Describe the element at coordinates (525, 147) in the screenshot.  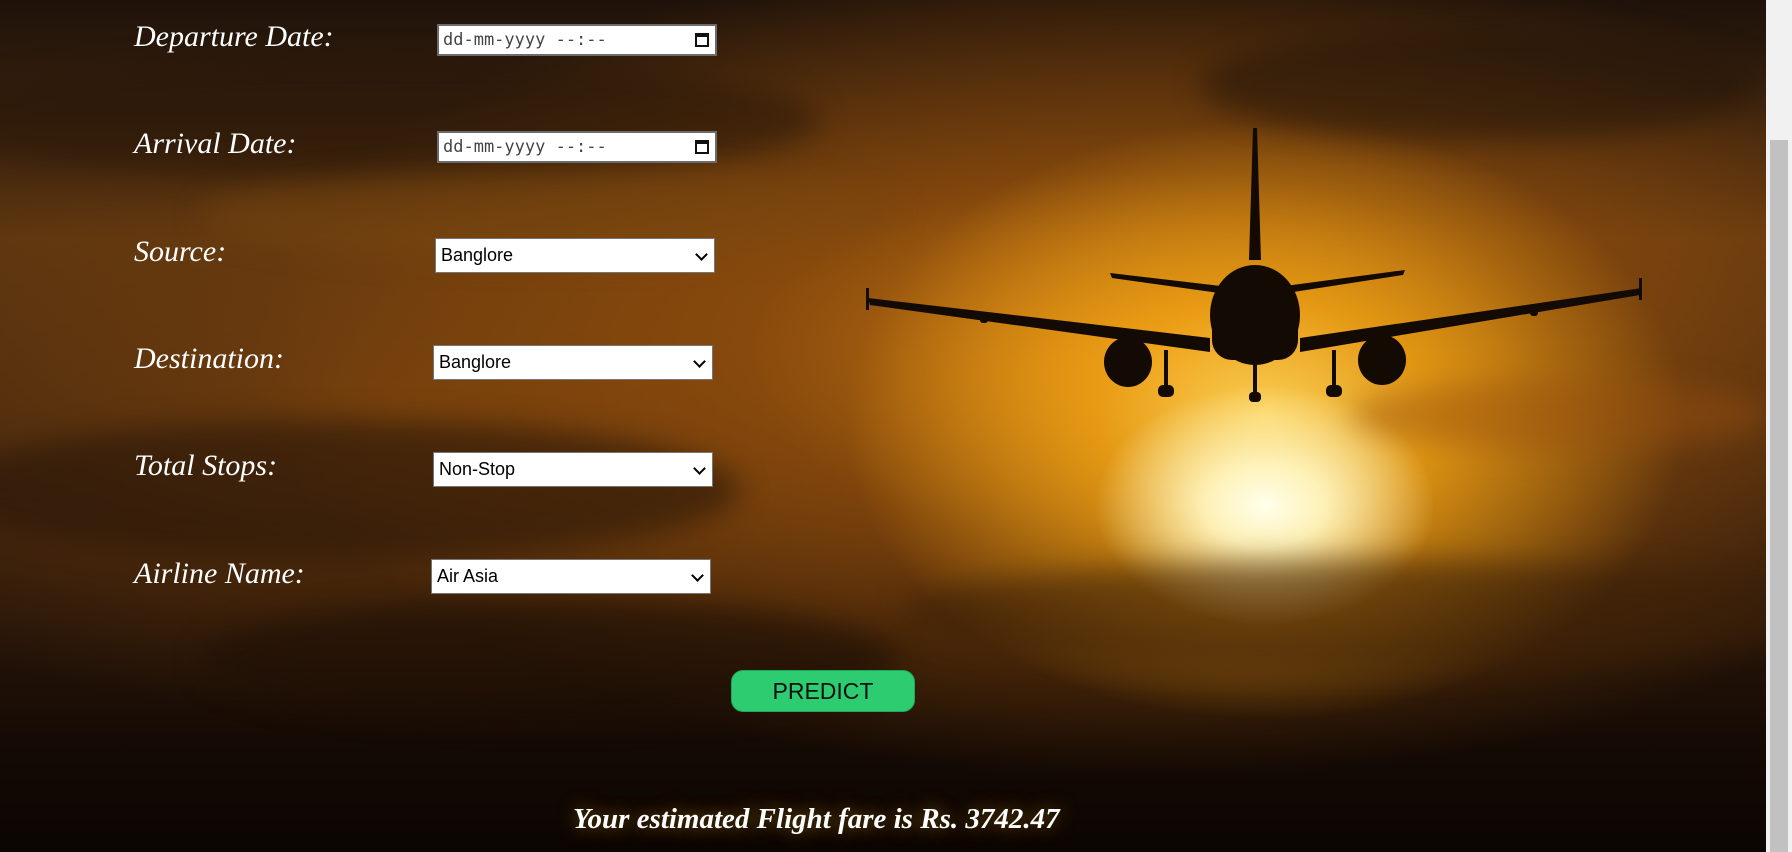
I see `arrival-date-placeholder: dd-mm-yyyy --:--` at that location.